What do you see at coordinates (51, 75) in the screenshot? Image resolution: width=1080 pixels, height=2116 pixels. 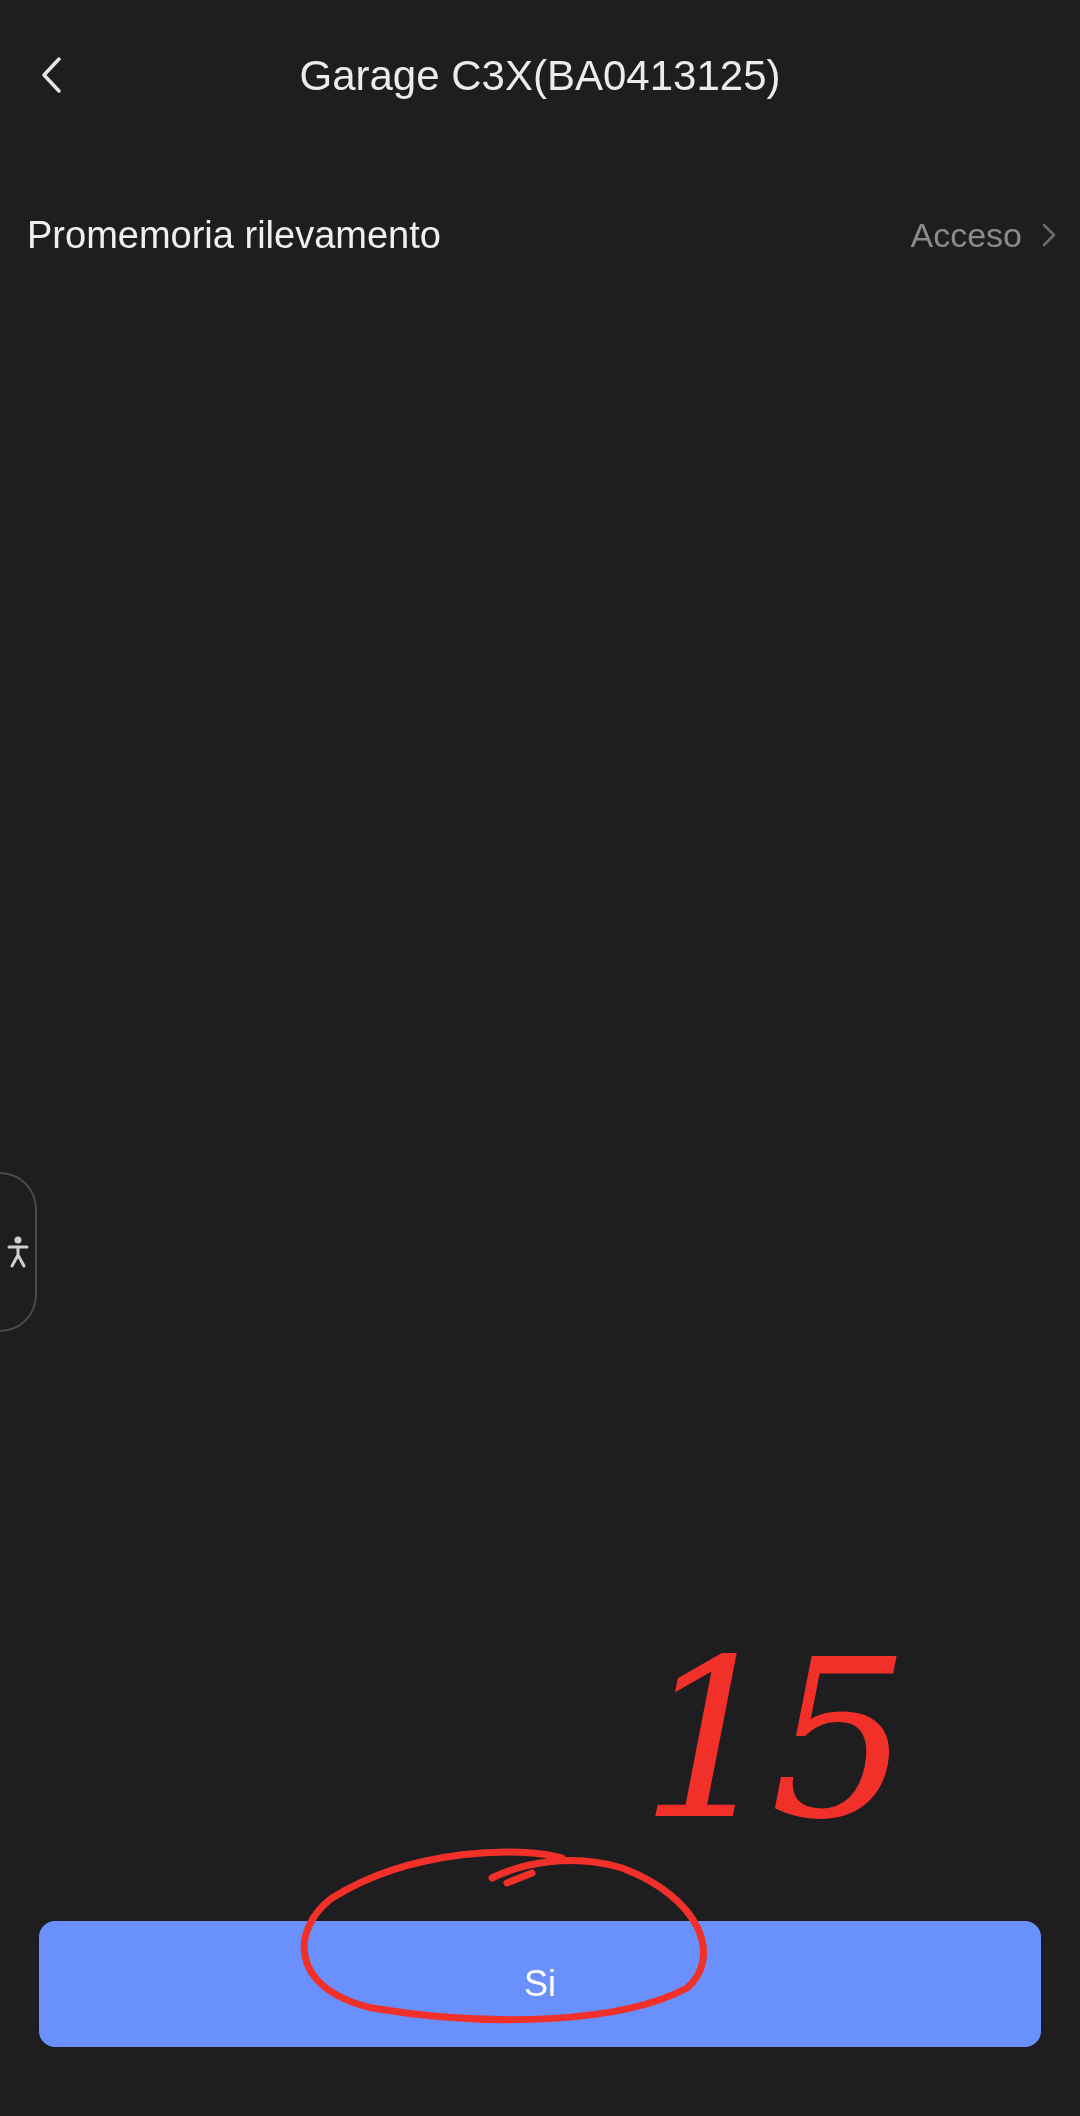 I see `back-icon` at bounding box center [51, 75].